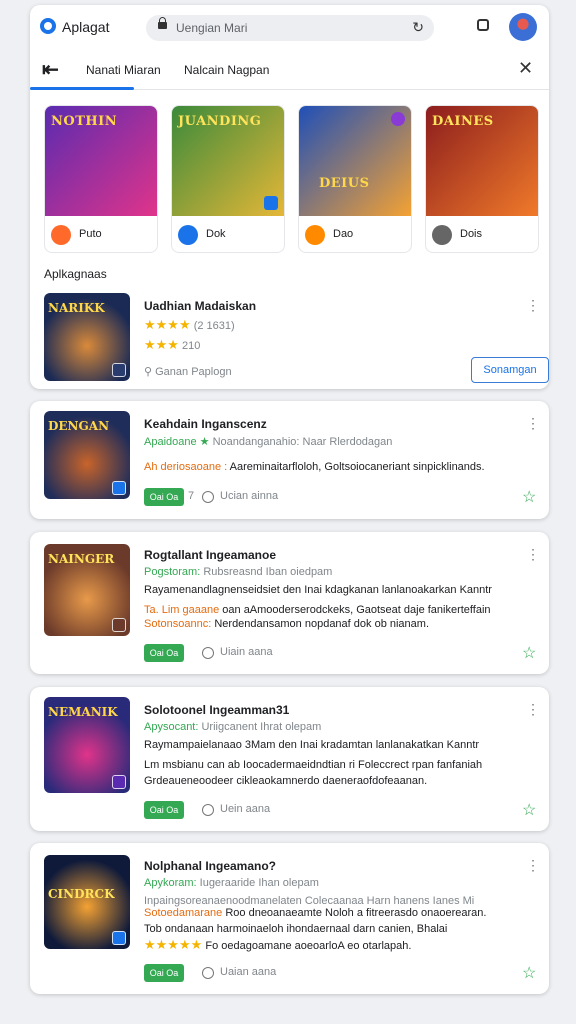  Describe the element at coordinates (290, 28) in the screenshot. I see `search-bar: Uengian Mari ↻` at that location.